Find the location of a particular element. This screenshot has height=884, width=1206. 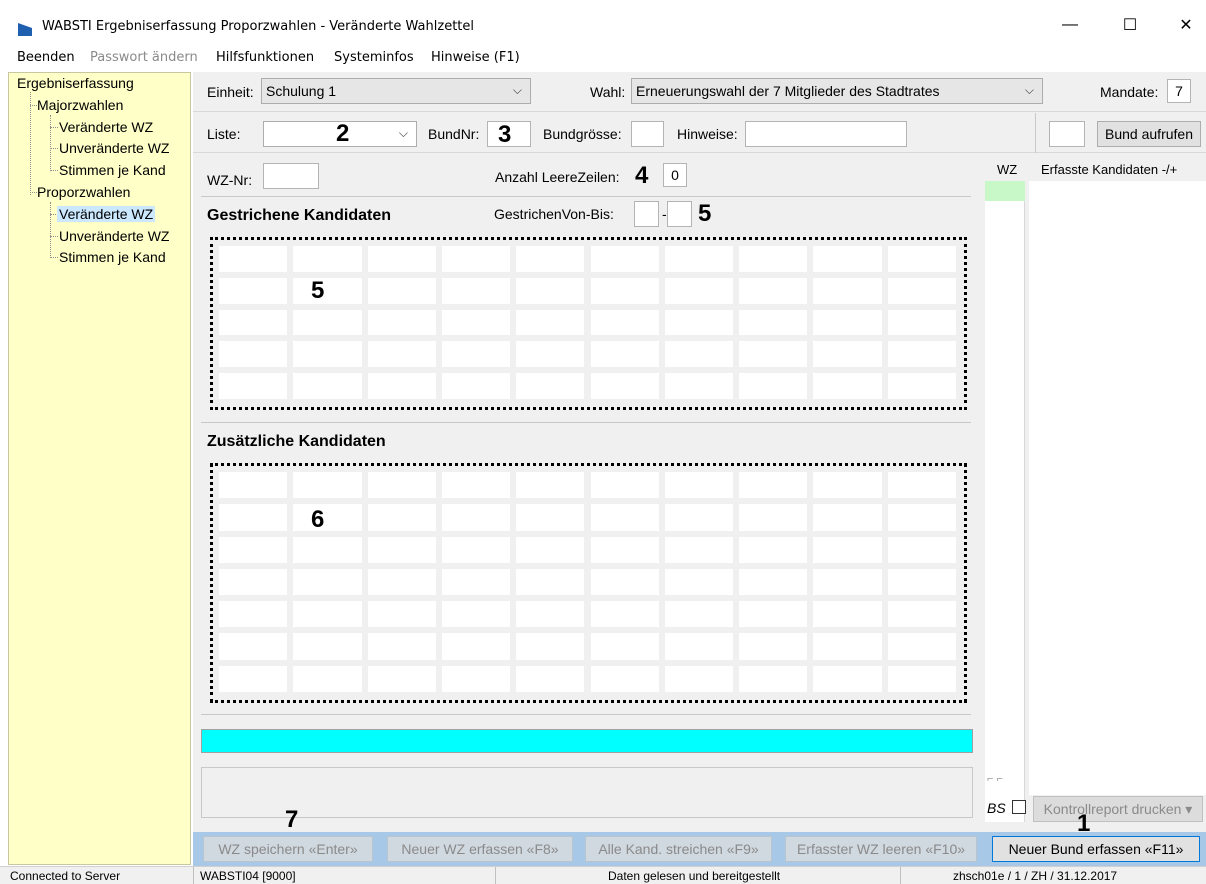

bs-checkbox is located at coordinates (1019, 807).